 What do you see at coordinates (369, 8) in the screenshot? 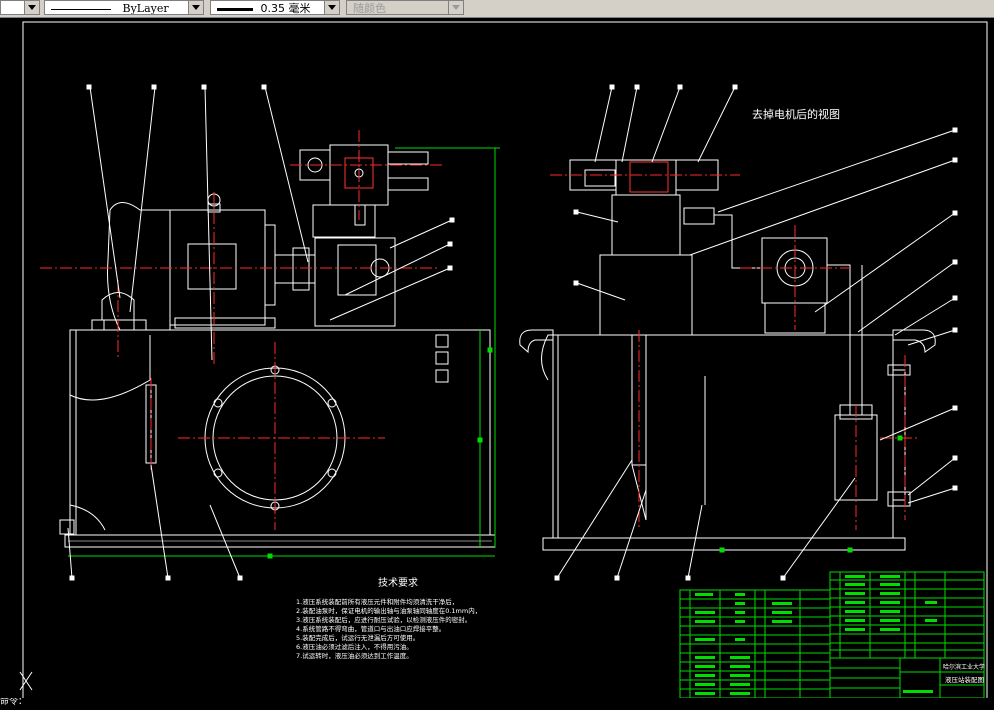
I see `plotstyle-label: 随颜色` at bounding box center [369, 8].